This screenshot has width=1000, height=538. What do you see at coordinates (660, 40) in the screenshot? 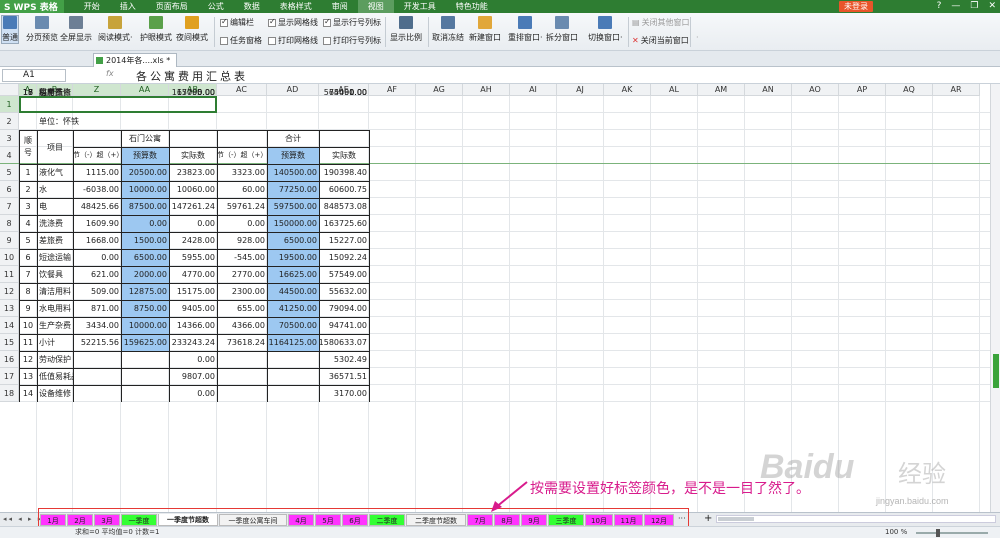
I see `close-current-window-button: ✕ 关闭当前窗口` at bounding box center [660, 40].